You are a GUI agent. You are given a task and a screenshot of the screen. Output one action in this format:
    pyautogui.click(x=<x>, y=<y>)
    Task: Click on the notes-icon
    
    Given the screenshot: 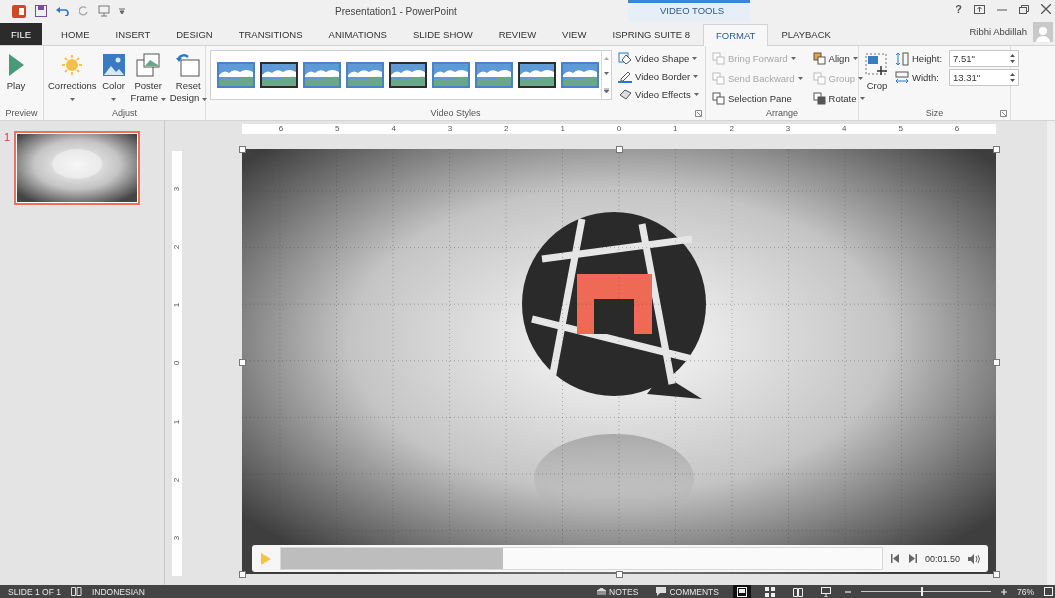 What is the action you would take?
    pyautogui.click(x=602, y=591)
    